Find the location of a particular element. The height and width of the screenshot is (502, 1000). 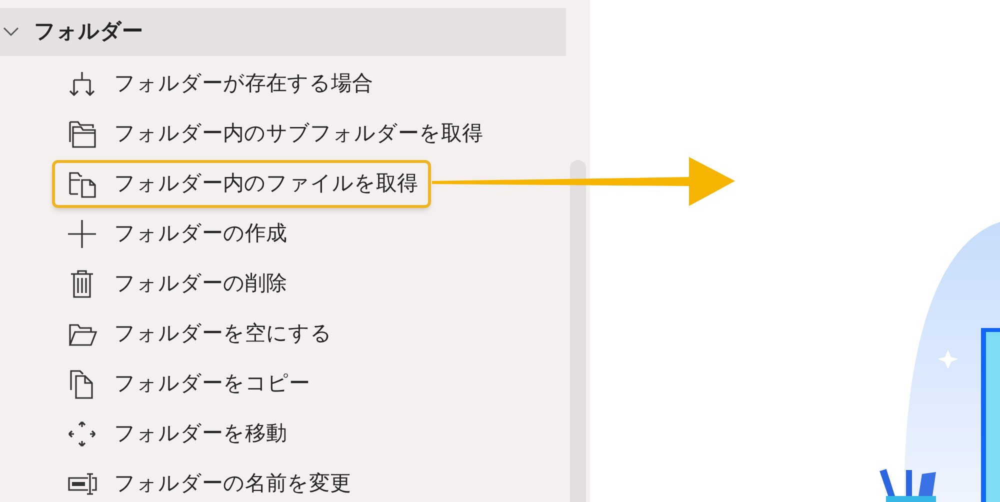

action-item: フォルダーが存在する場合 is located at coordinates (219, 84).